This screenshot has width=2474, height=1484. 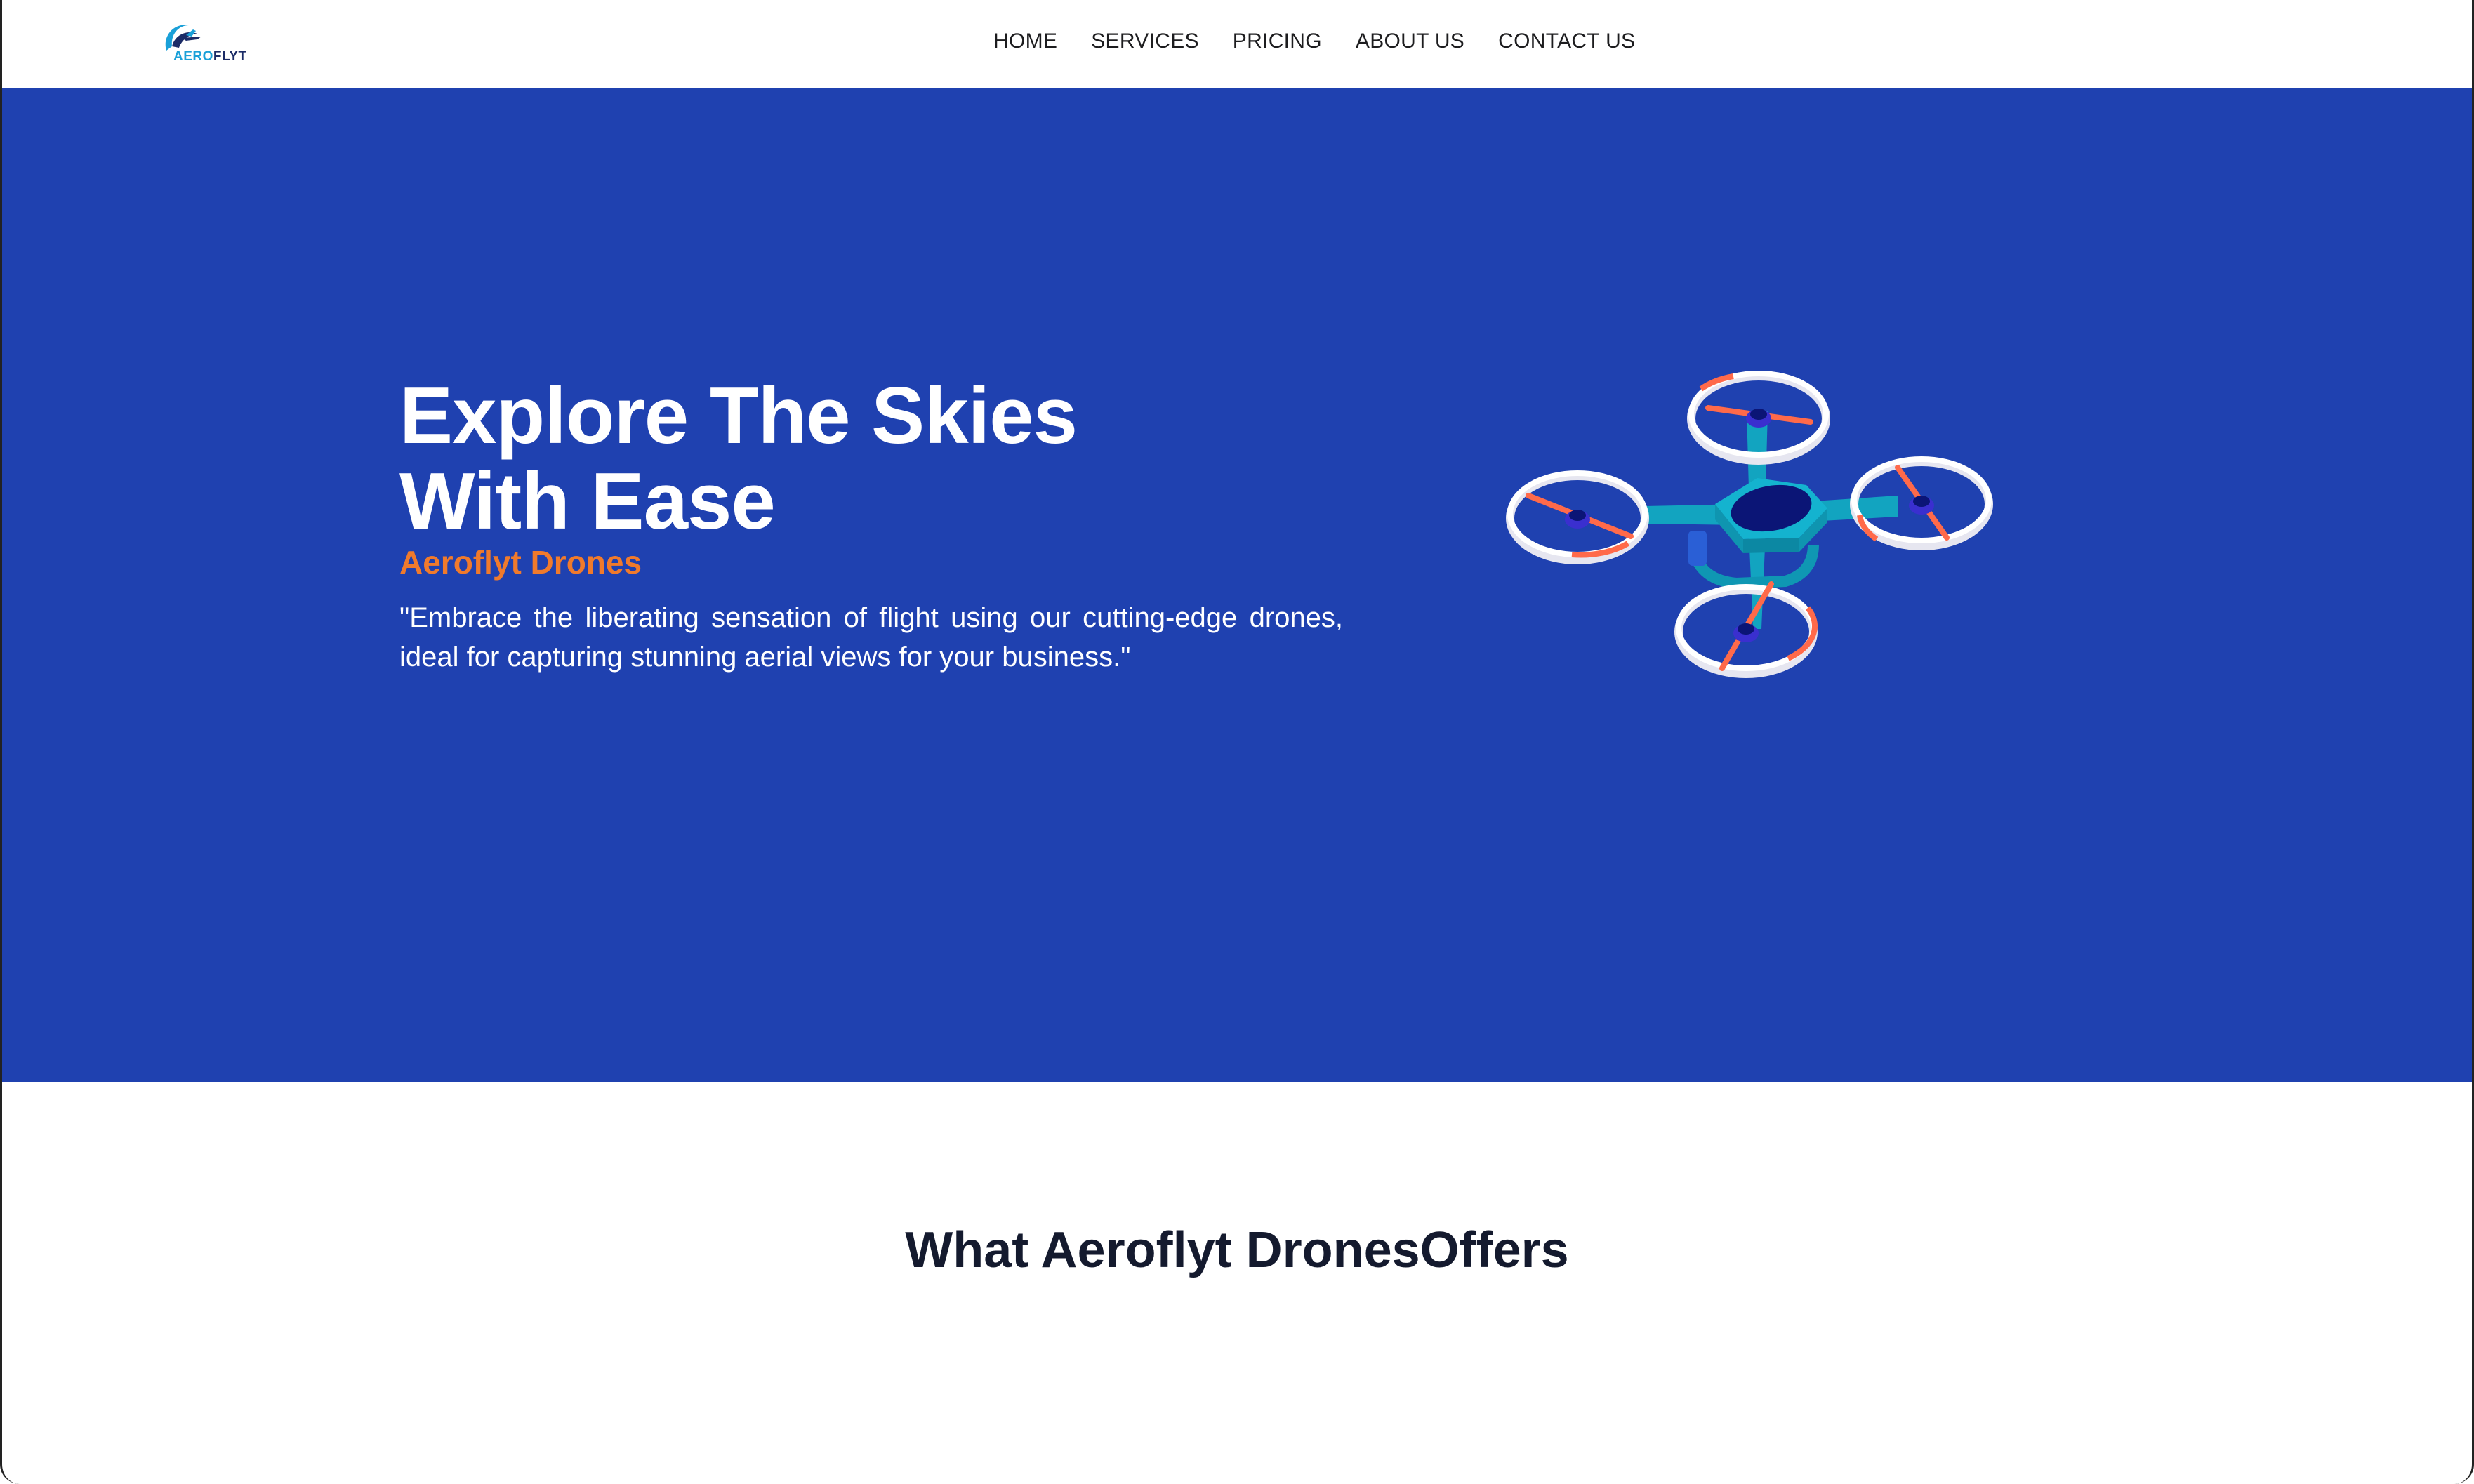 I want to click on nav-link-about-us: ABOUT US, so click(x=1410, y=41).